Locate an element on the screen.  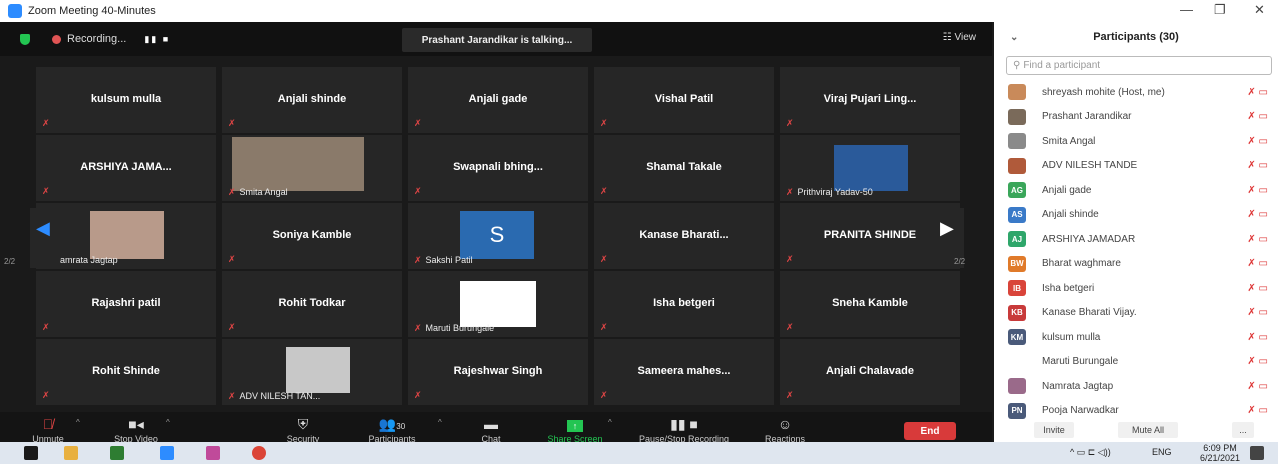
restore-icon: ❐ is located at coordinates (1220, 10).